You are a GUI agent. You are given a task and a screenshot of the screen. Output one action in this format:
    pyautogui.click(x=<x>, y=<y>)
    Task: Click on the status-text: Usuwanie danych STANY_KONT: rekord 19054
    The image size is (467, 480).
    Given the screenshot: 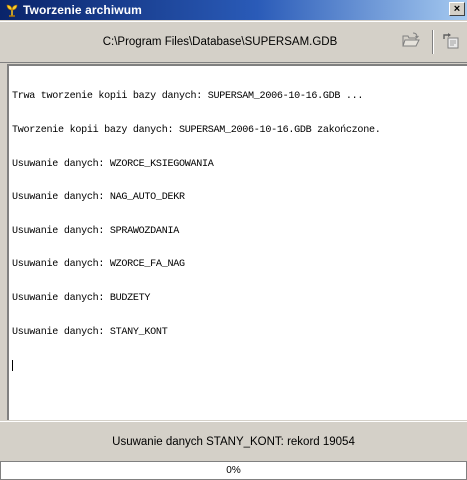 What is the action you would take?
    pyautogui.click(x=233, y=441)
    